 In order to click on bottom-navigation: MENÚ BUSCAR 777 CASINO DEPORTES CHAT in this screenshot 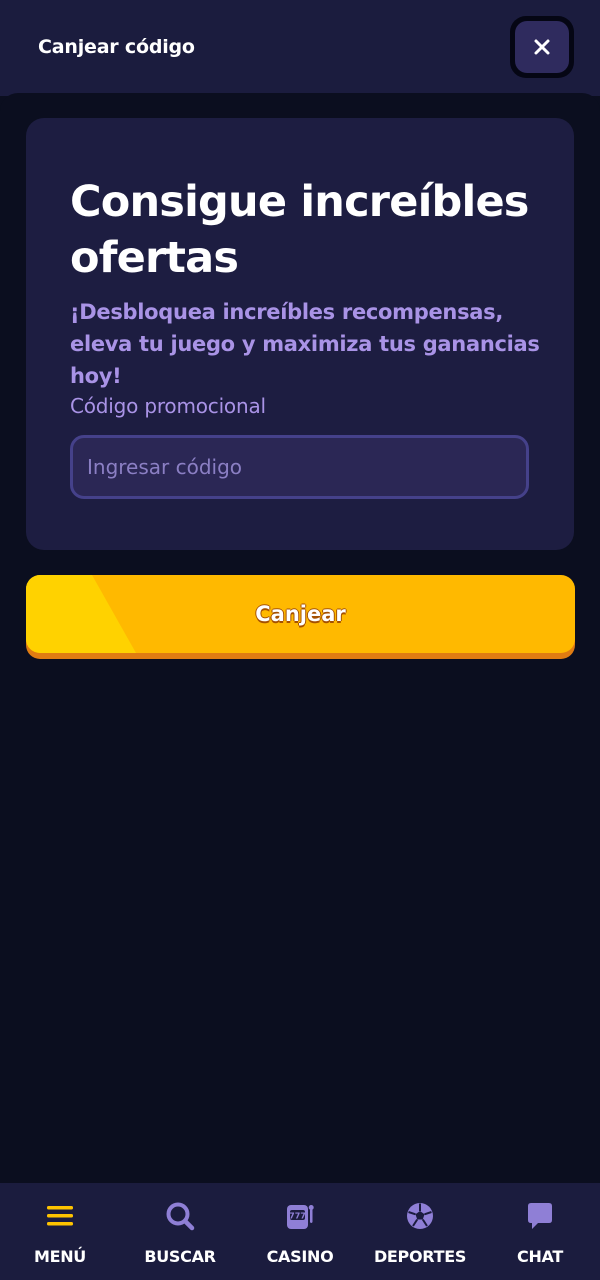, I will do `click(300, 1231)`.